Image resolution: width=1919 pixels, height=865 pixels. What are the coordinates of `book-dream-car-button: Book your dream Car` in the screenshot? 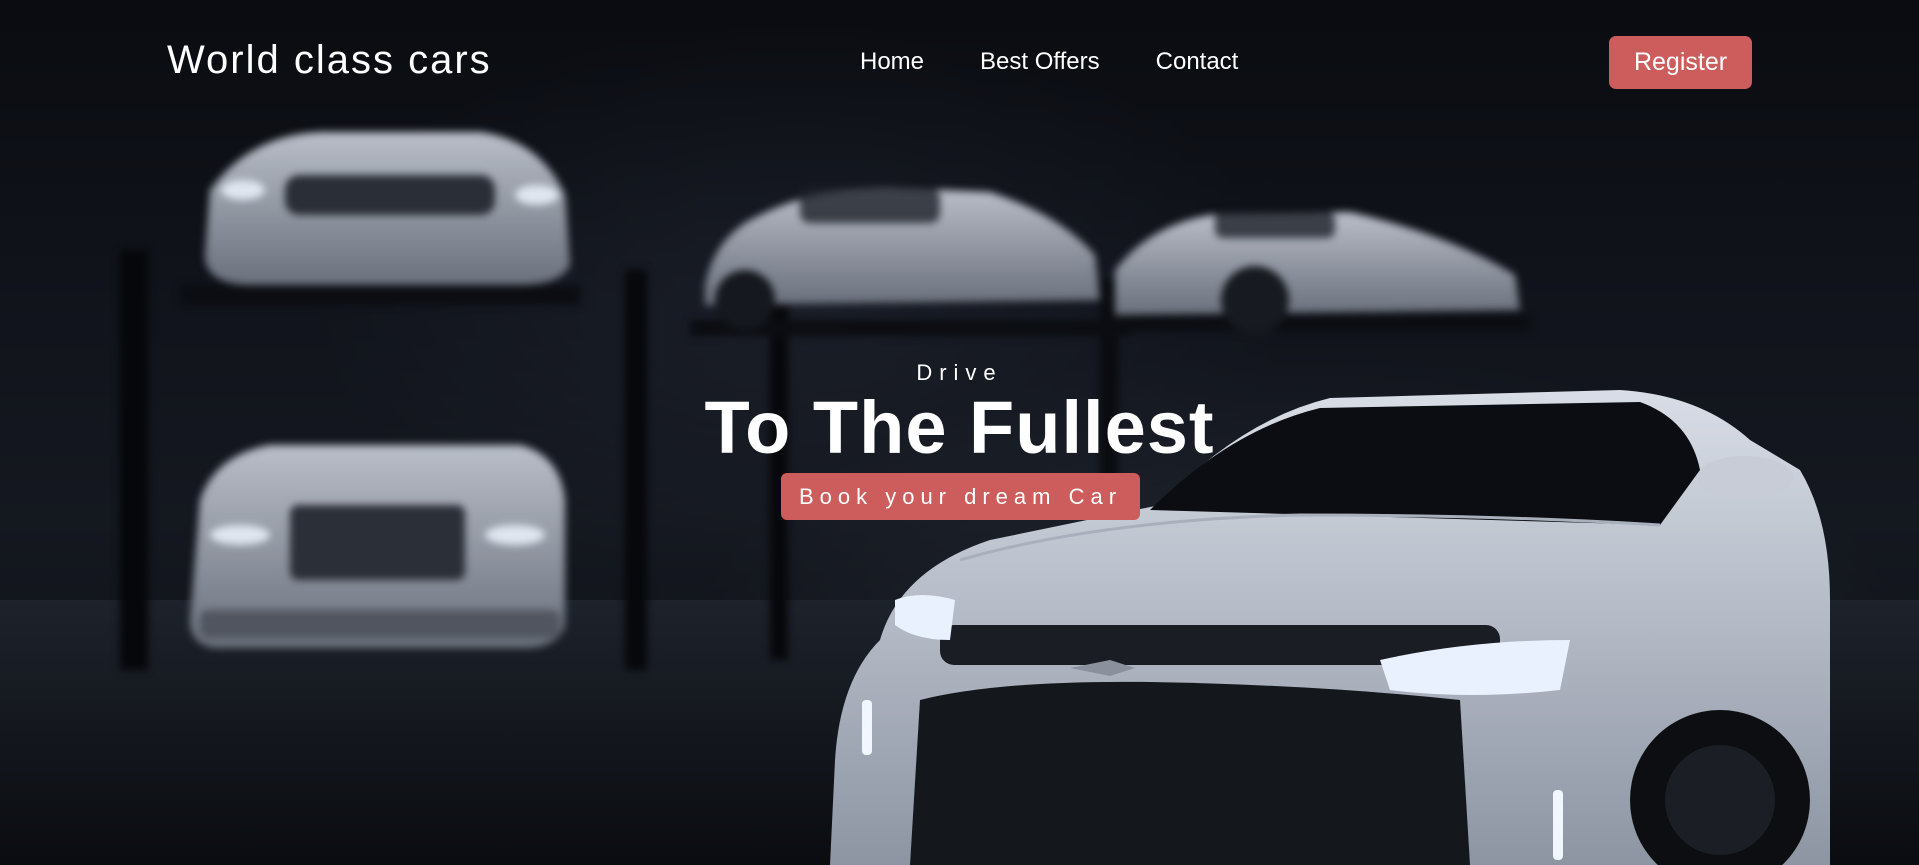 It's located at (960, 496).